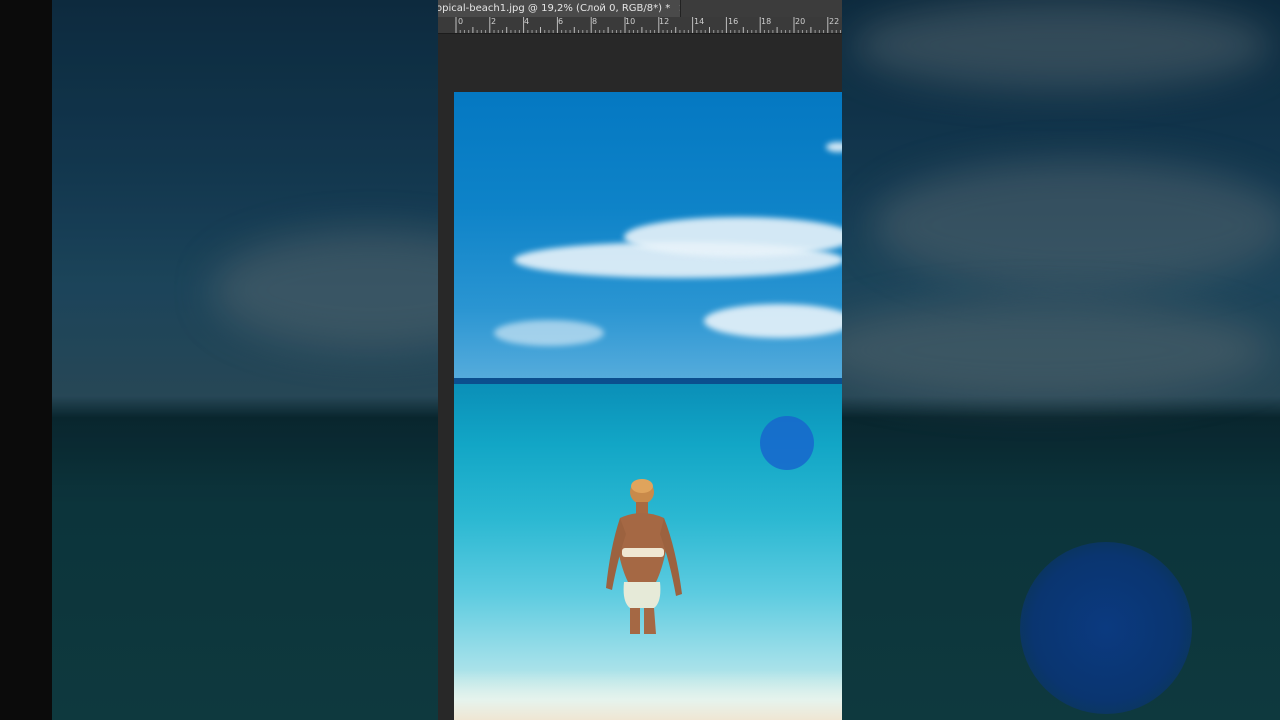 The width and height of the screenshot is (1280, 720). What do you see at coordinates (733, 21) in the screenshot?
I see `ruler-label: 16` at bounding box center [733, 21].